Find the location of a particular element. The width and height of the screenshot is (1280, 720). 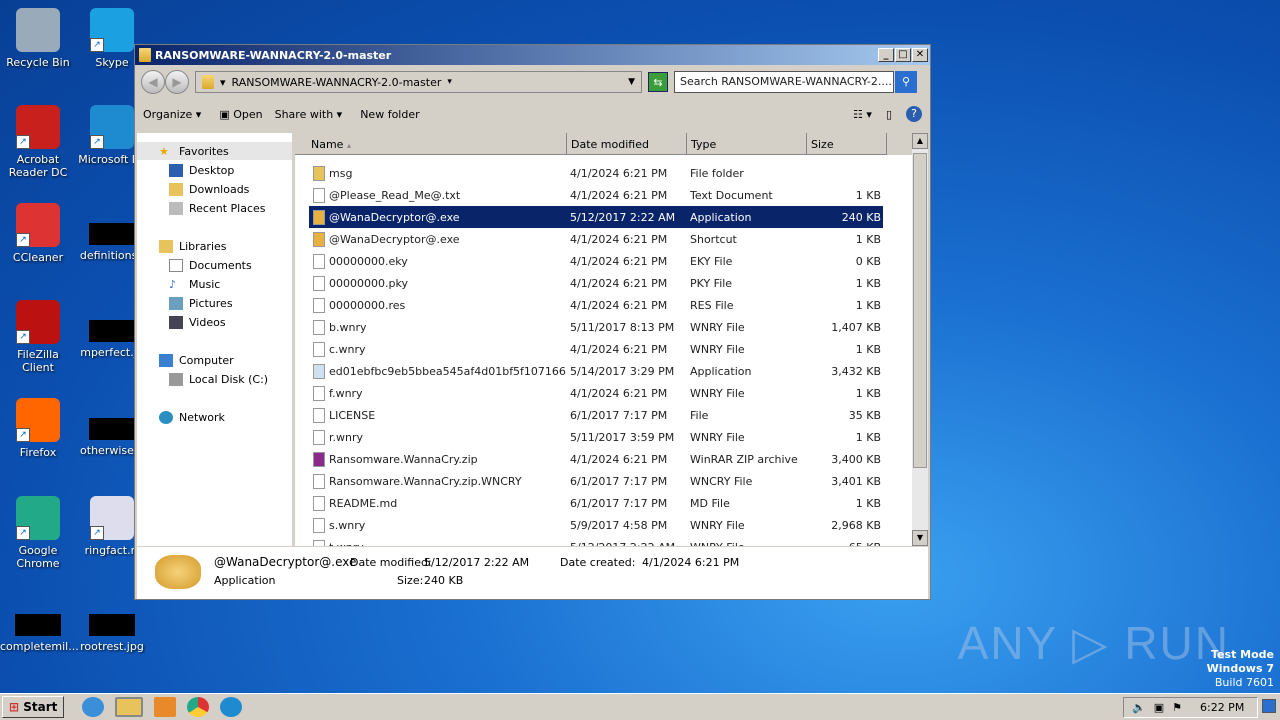

file-row: 00000000.eky 4/1/2024 6:21 PM EKY File 0 KB is located at coordinates (596, 261).